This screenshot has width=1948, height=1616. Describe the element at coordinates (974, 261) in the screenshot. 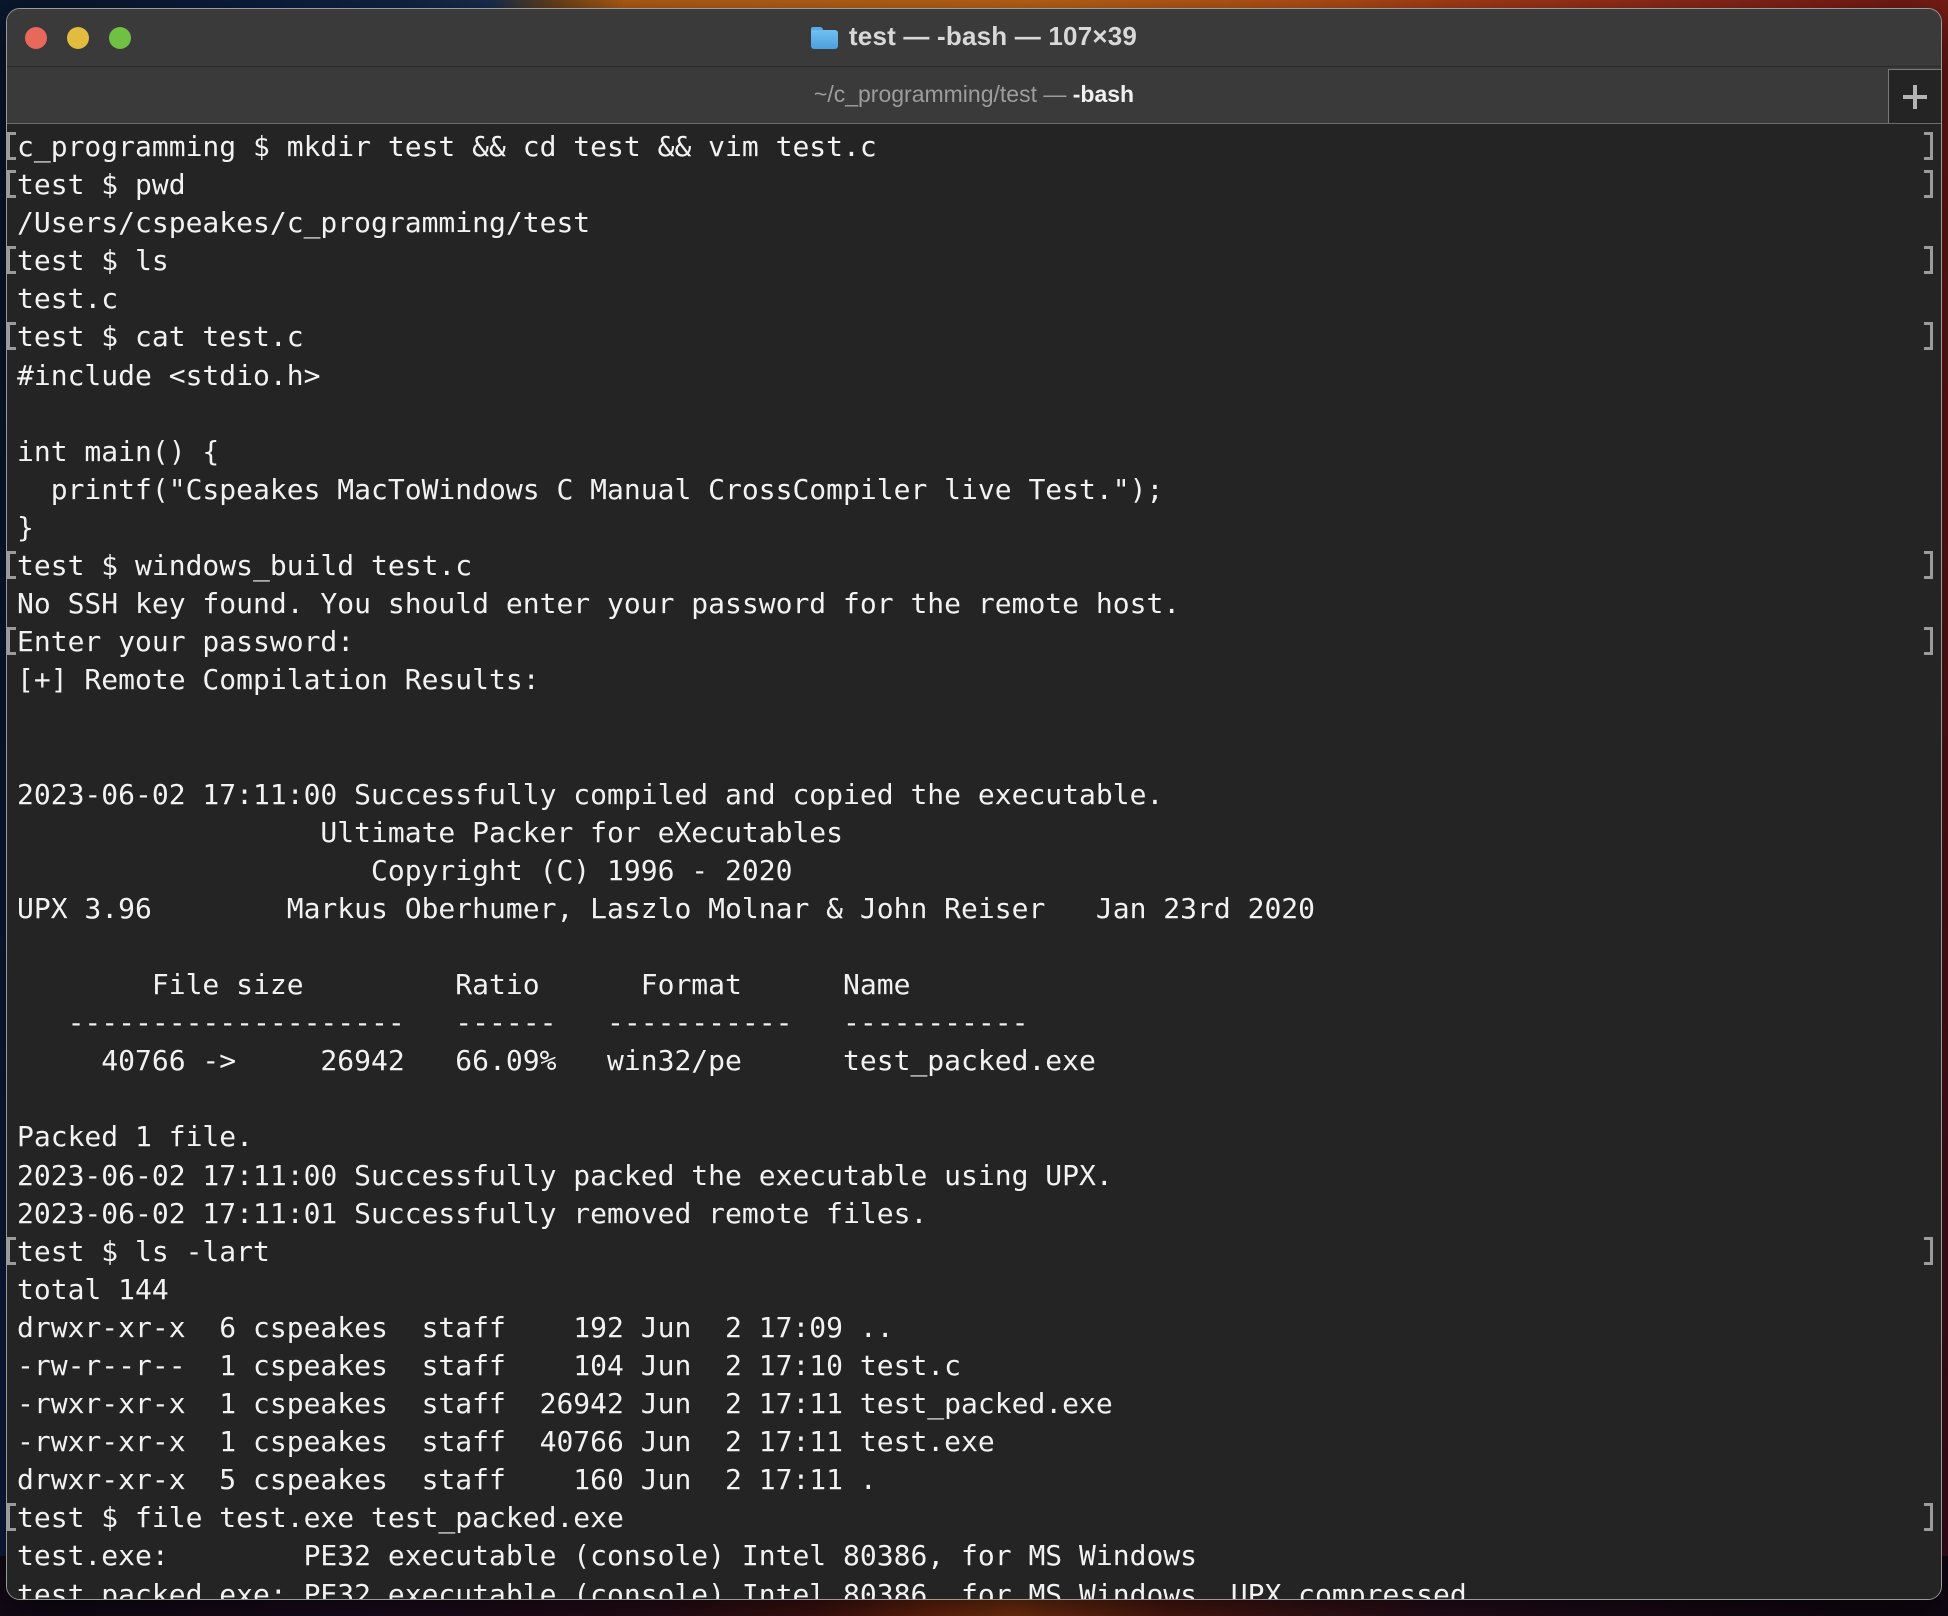

I see `terminal-prompt-line: test $ ls` at that location.